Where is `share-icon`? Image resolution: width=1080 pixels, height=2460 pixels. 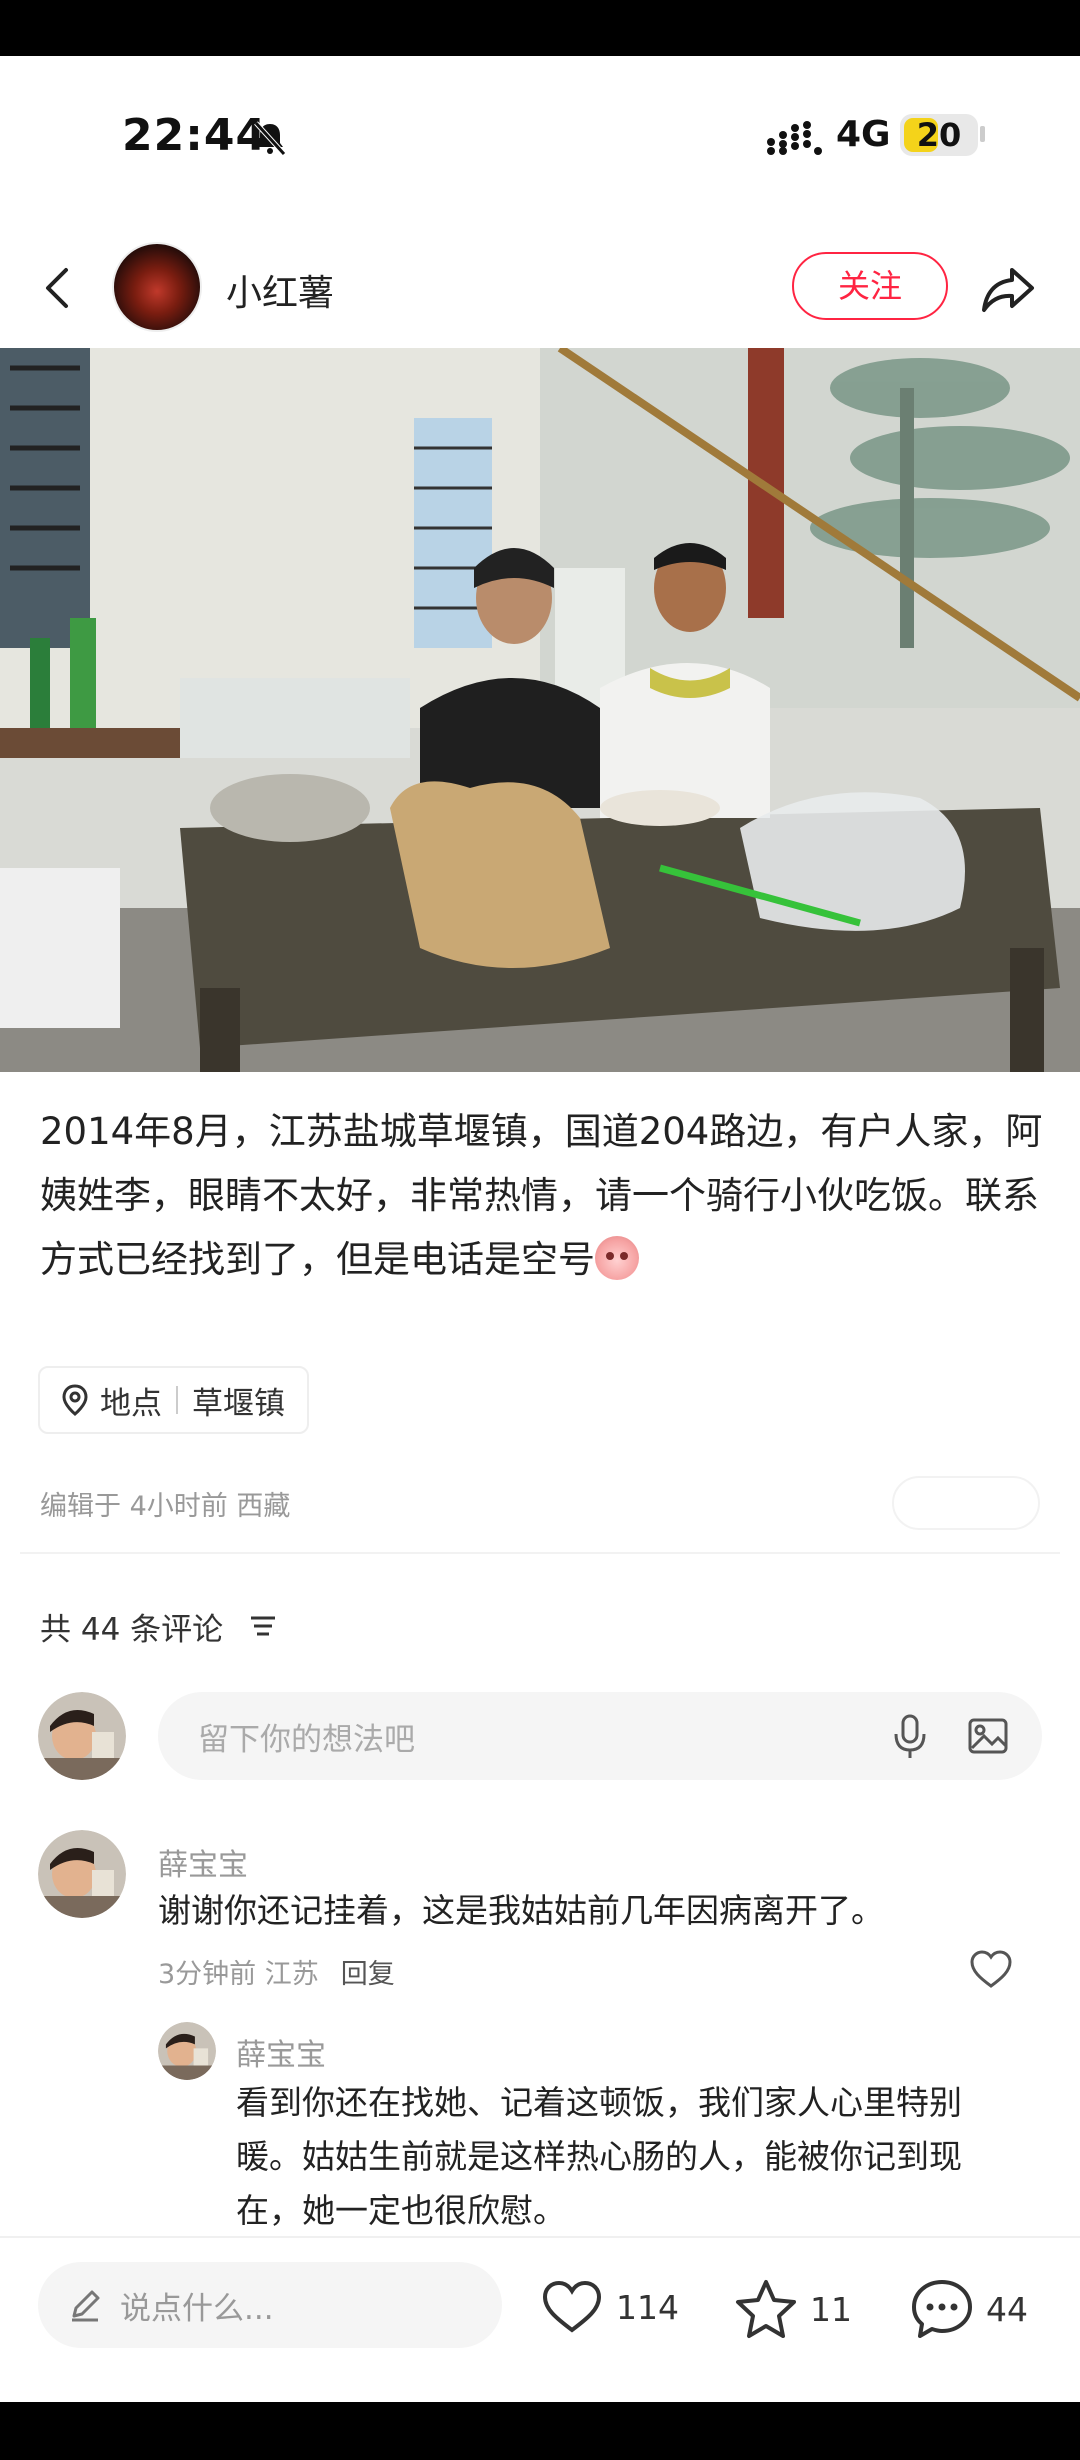
share-icon is located at coordinates (1008, 288).